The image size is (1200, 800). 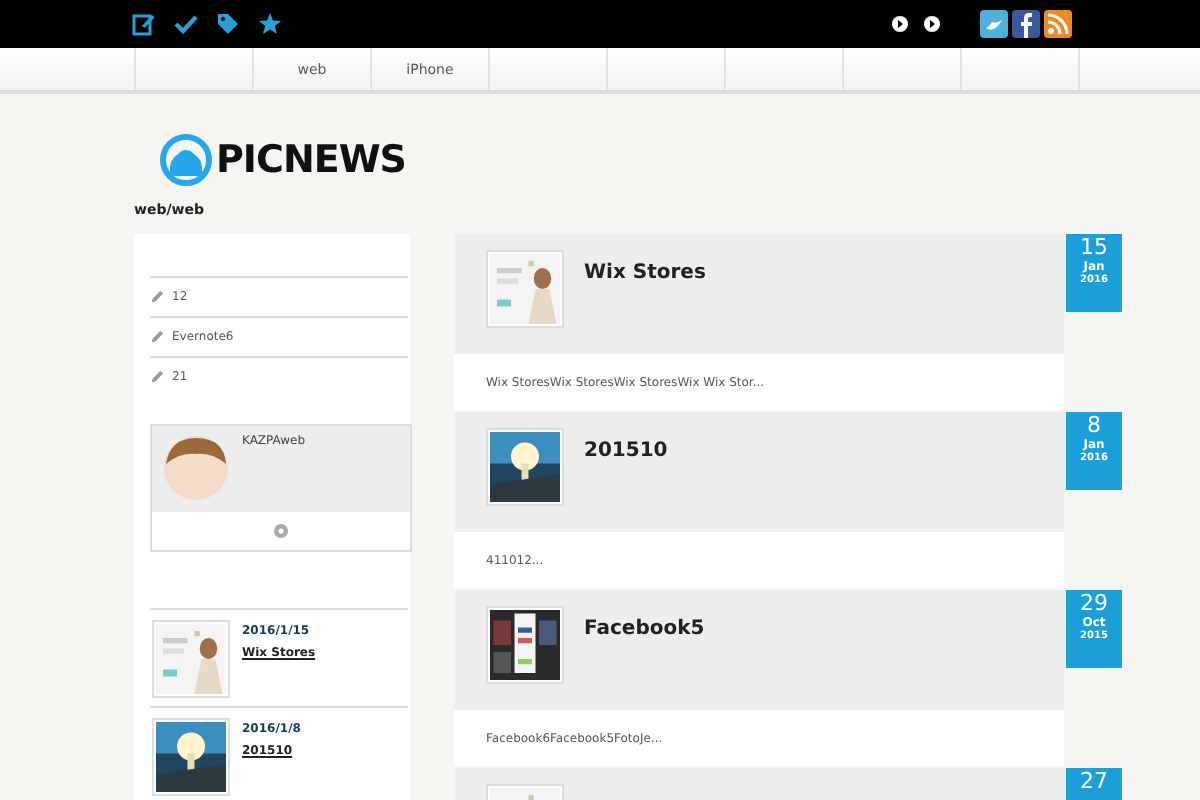 I want to click on post-title: Facebook5, so click(x=644, y=664).